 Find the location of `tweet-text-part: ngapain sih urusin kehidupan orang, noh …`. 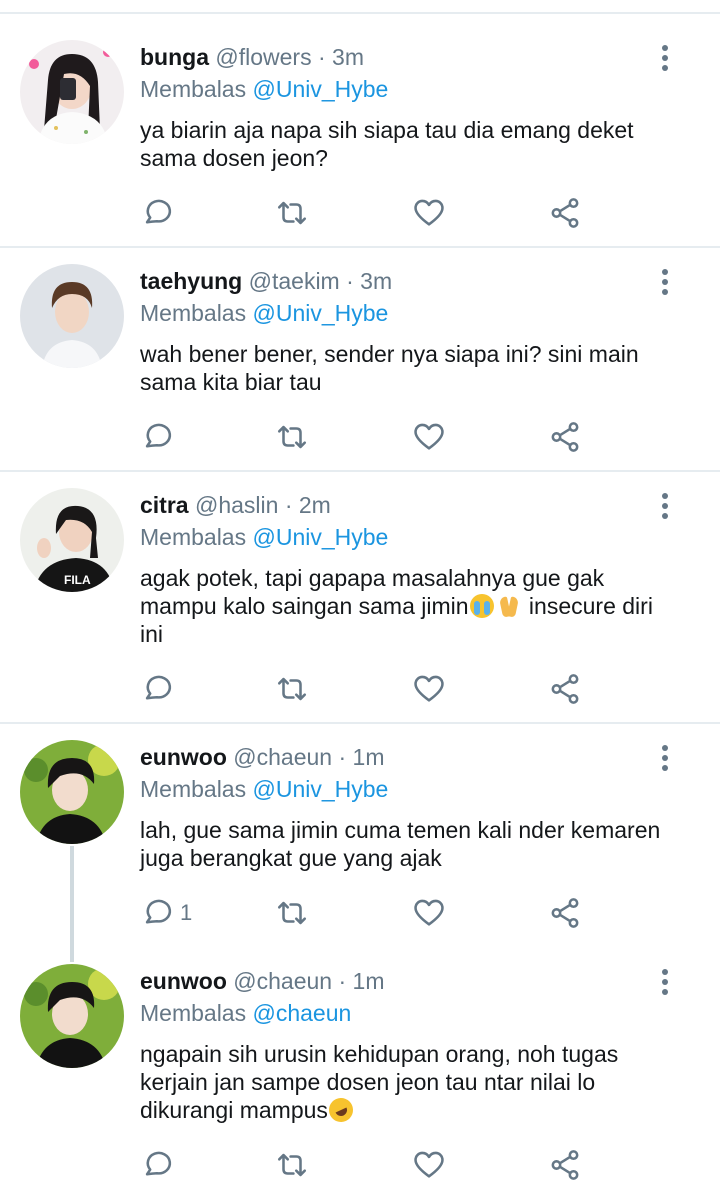

tweet-text-part: ngapain sih urusin kehidupan orang, noh … is located at coordinates (379, 1082).